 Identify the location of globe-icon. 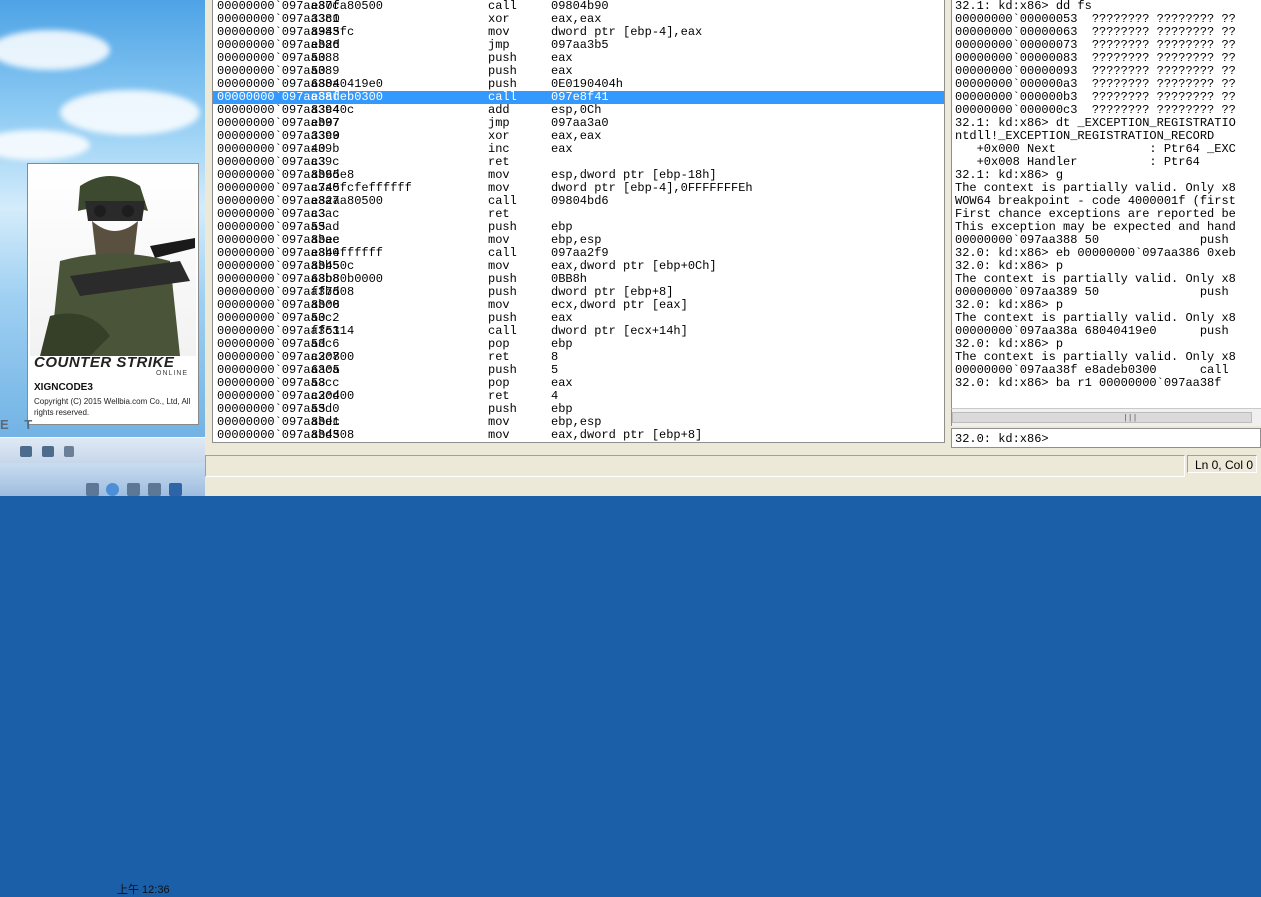
(112, 489).